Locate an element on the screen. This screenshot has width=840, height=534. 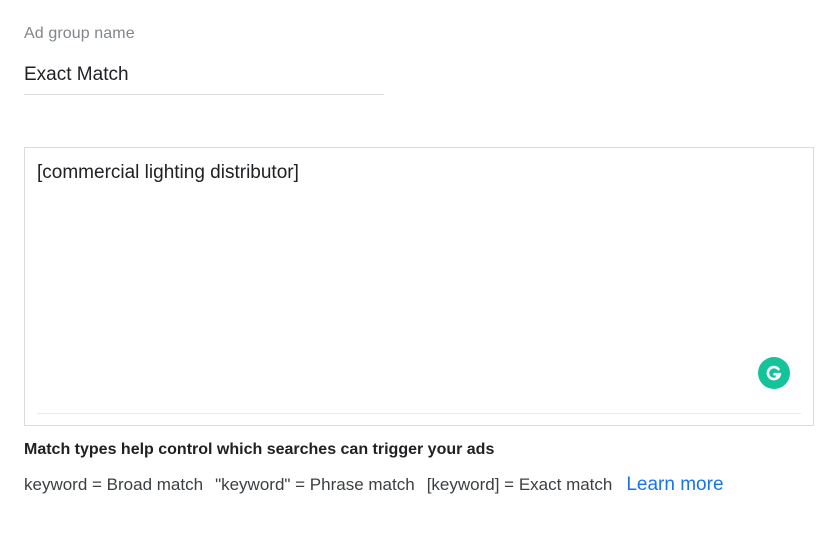
broad-match-text: keyword = Broad match is located at coordinates (114, 484).